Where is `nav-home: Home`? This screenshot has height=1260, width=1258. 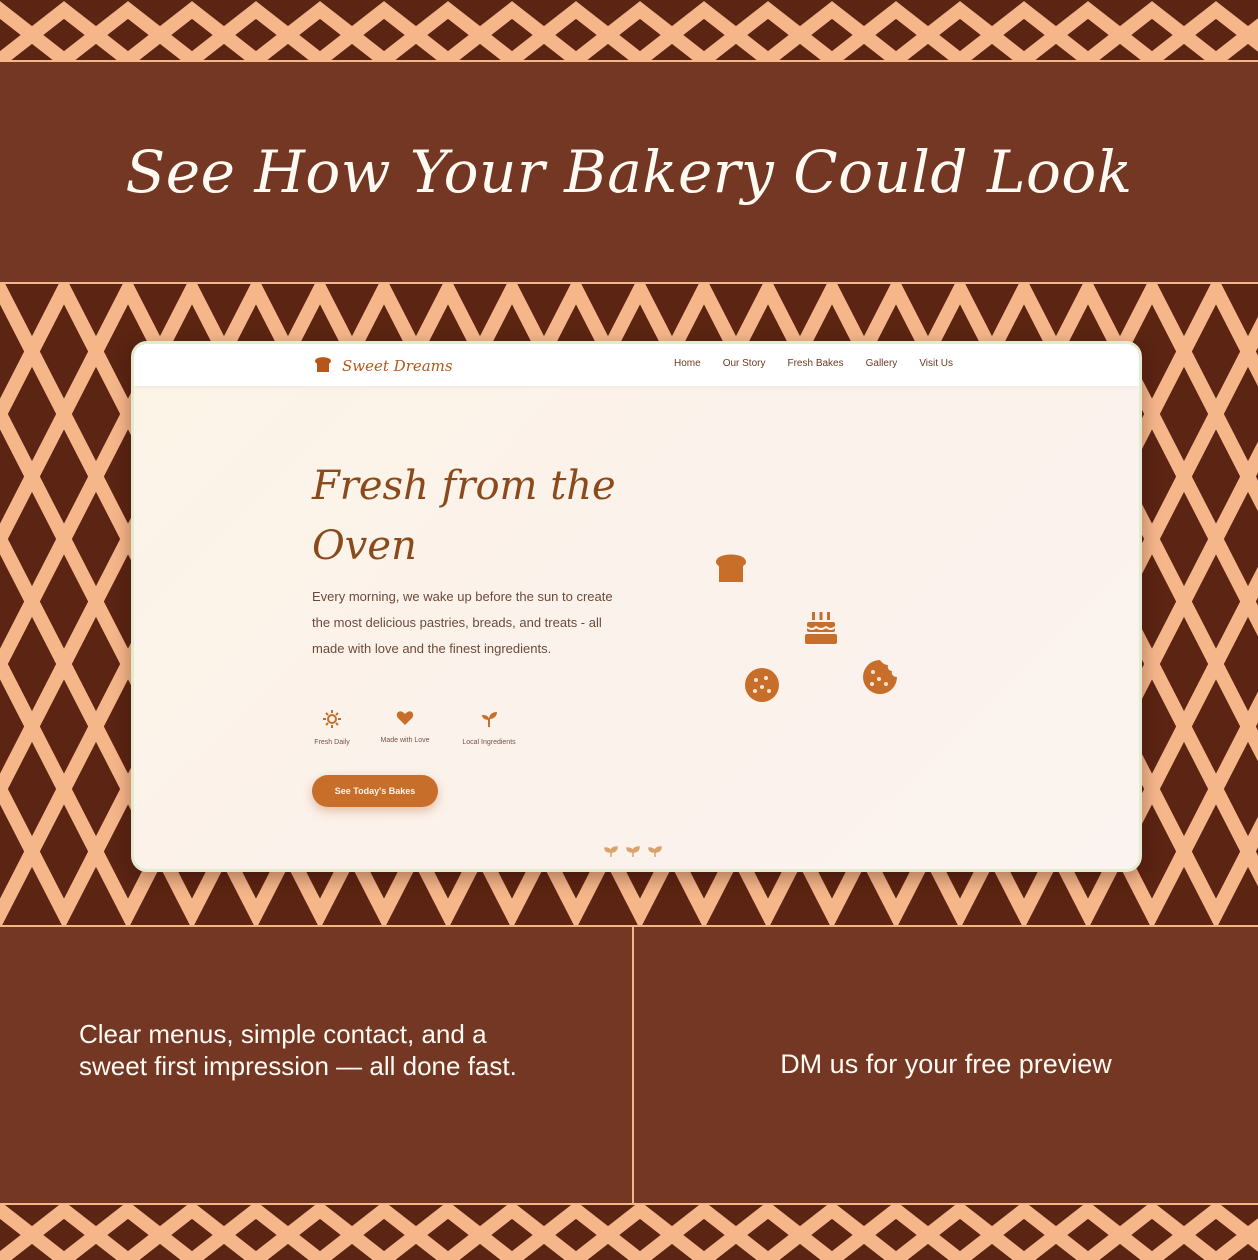
nav-home: Home is located at coordinates (687, 363).